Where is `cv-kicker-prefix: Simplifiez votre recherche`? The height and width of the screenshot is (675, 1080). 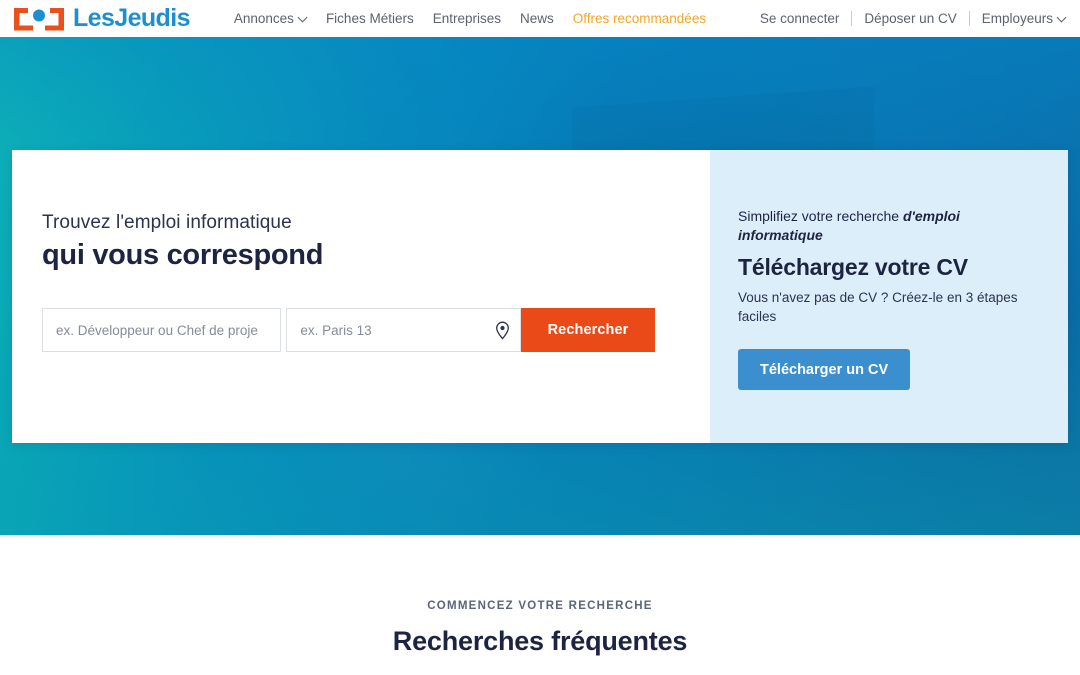 cv-kicker-prefix: Simplifiez votre recherche is located at coordinates (820, 216).